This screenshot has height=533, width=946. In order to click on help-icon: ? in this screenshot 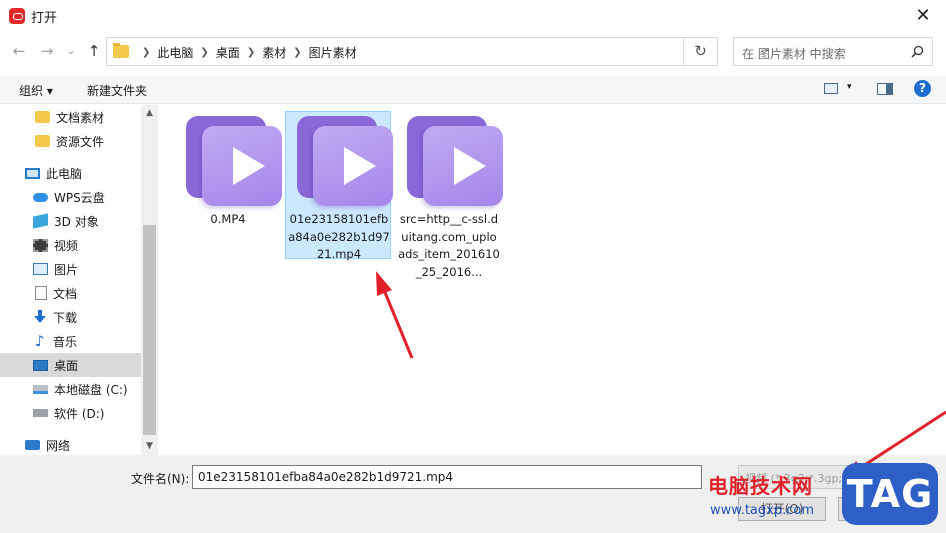, I will do `click(922, 88)`.